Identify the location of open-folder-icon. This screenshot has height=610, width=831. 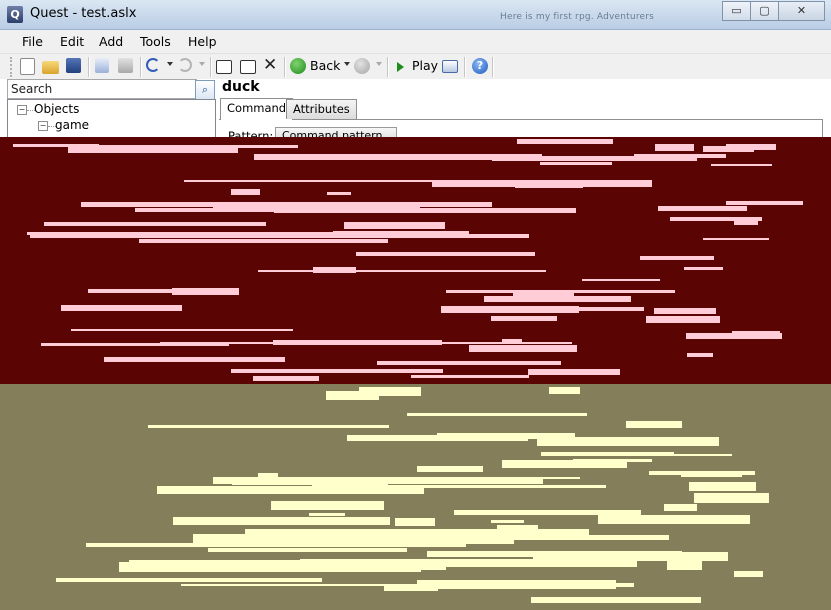
(50, 67).